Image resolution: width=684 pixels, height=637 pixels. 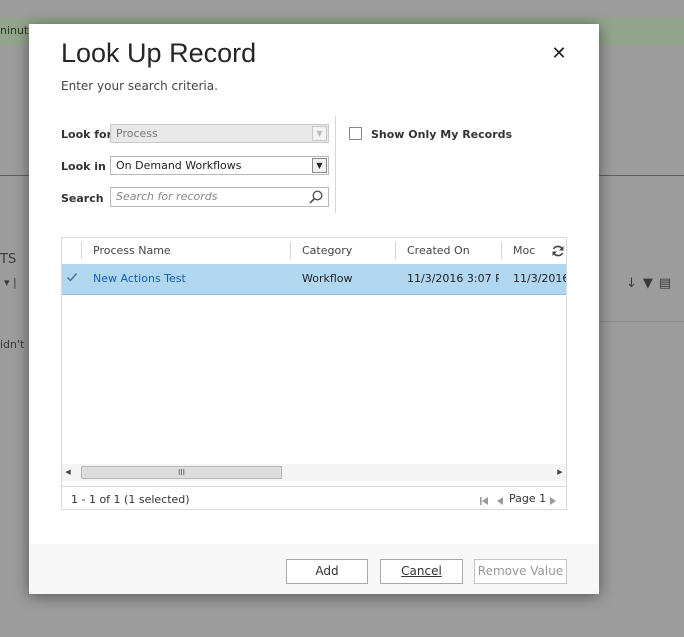 What do you see at coordinates (559, 54) in the screenshot?
I see `close-icon: ✕` at bounding box center [559, 54].